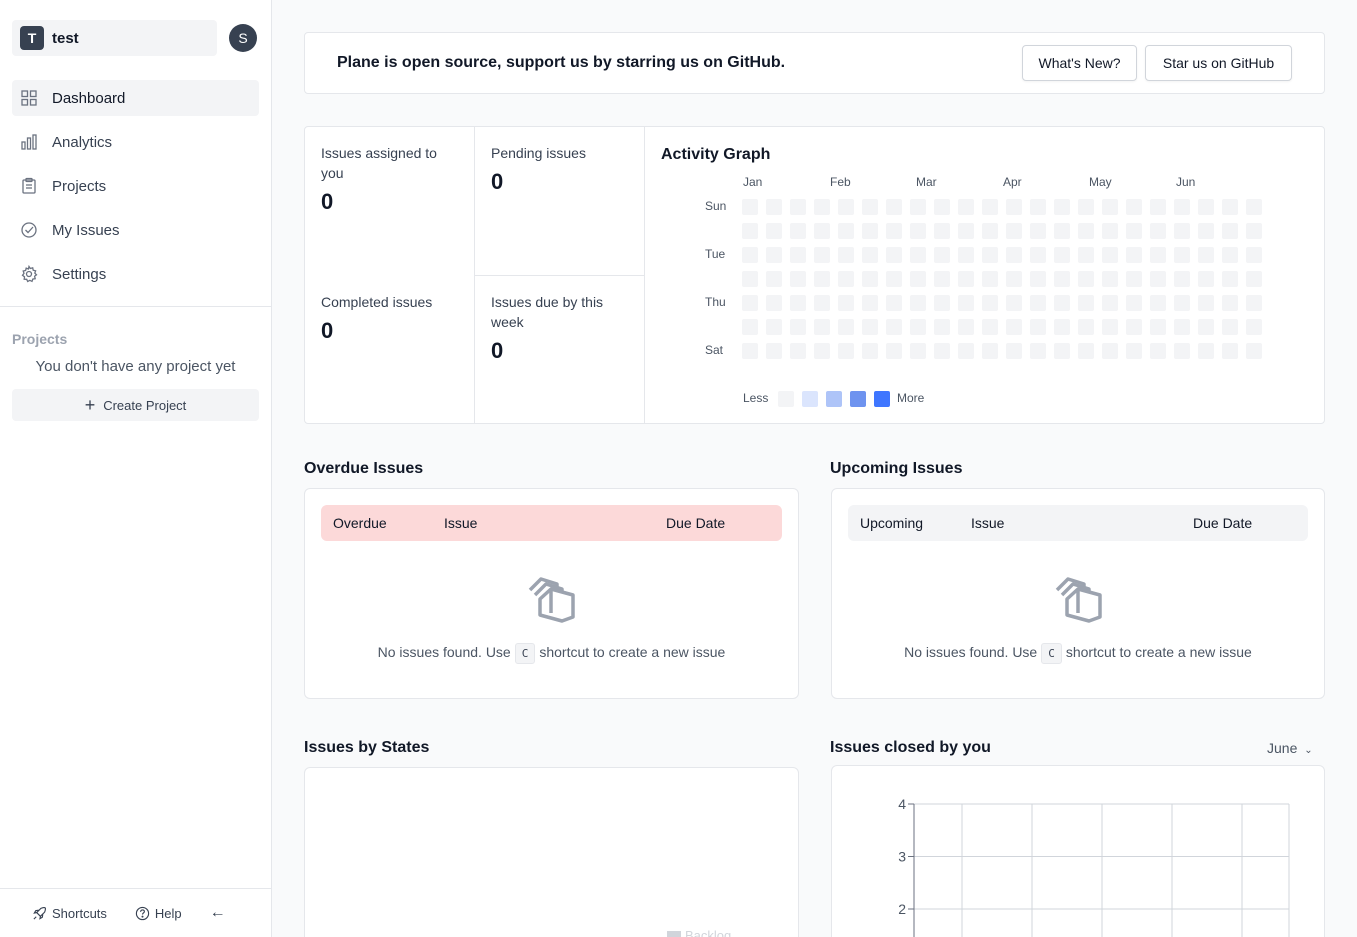  What do you see at coordinates (896, 468) in the screenshot?
I see `upcoming-title: Upcoming Issues` at bounding box center [896, 468].